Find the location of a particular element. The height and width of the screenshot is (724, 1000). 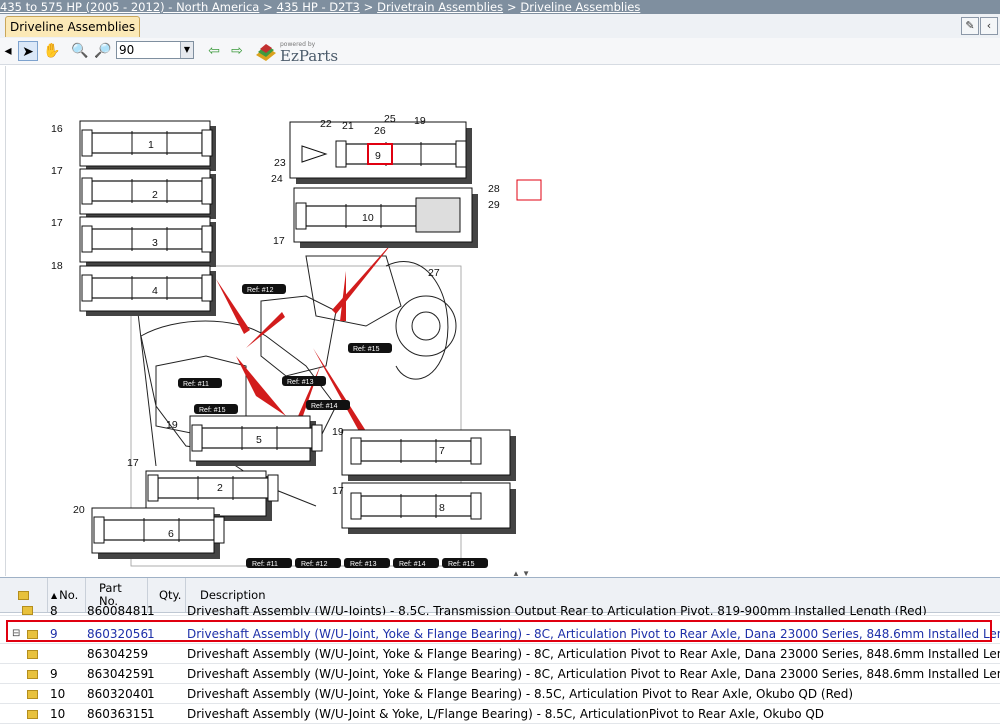

callout-number: 22 is located at coordinates (326, 124).